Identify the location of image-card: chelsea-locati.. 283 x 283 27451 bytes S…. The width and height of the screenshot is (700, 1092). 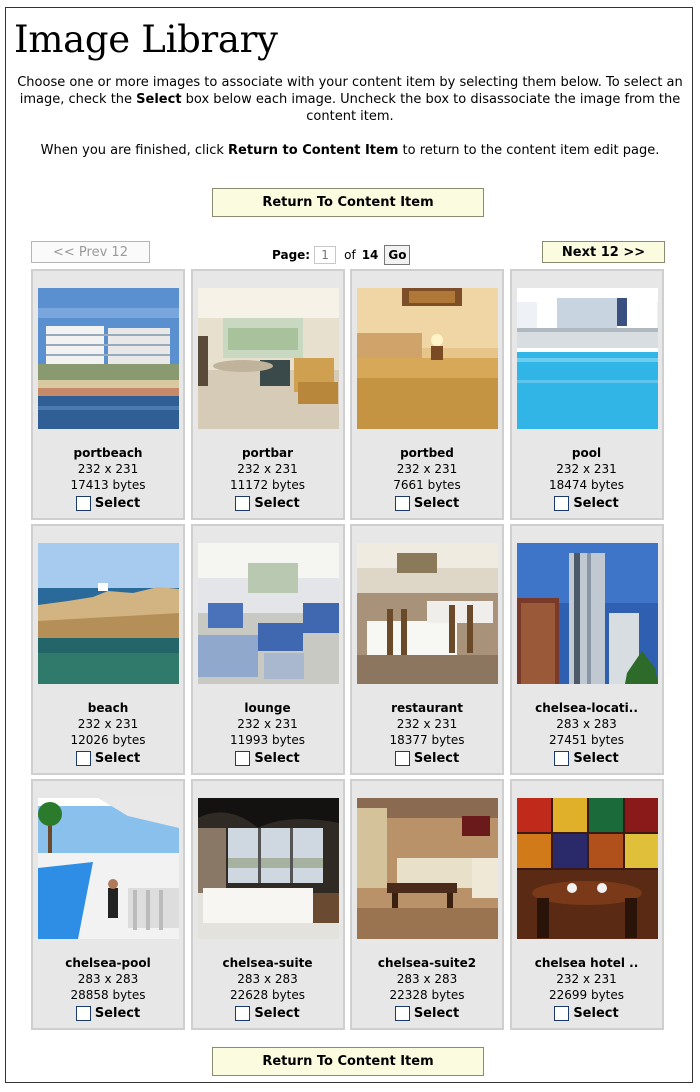
(586, 649).